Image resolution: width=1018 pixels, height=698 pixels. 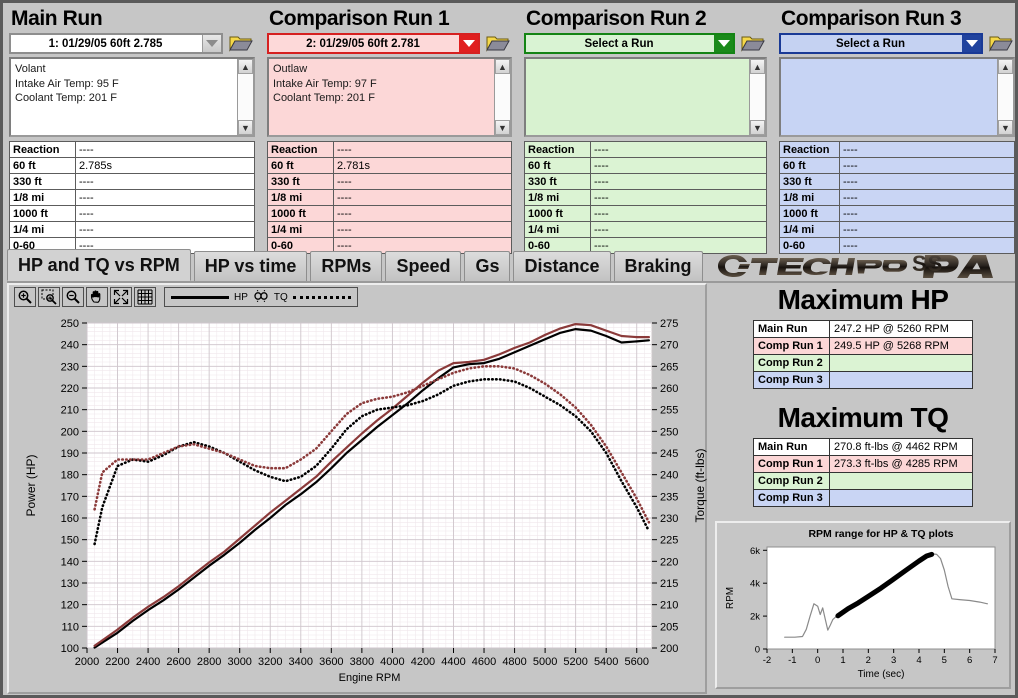 I want to click on run-label: Comp Run 1, so click(x=791, y=464).